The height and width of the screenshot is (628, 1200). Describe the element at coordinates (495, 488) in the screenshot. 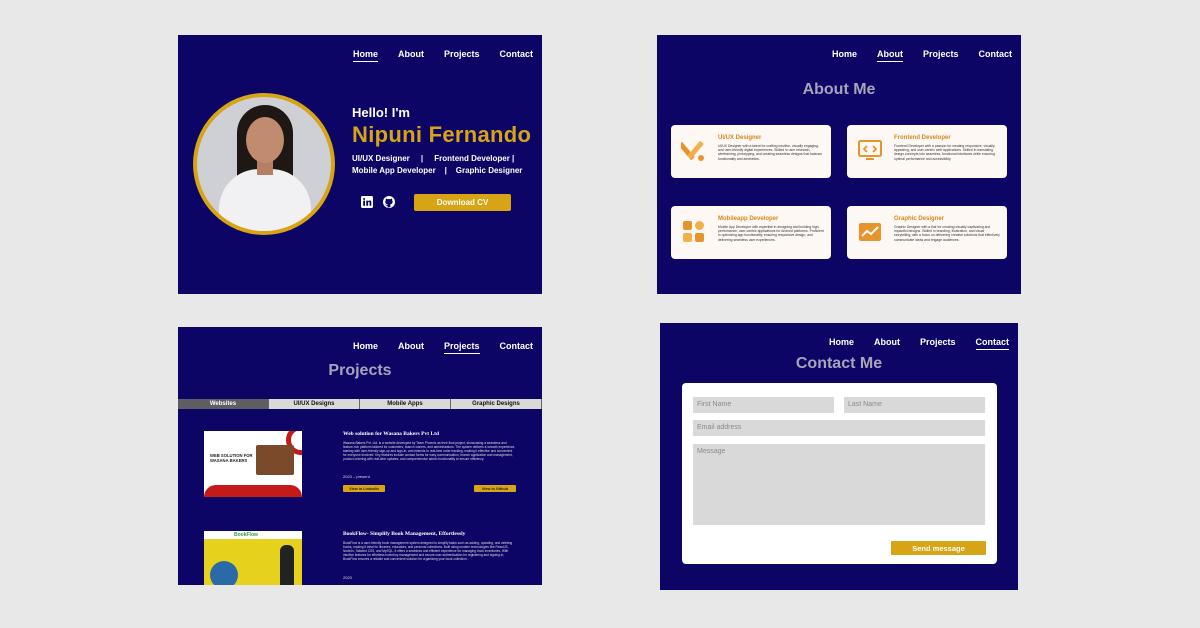

I see `view-github-button: View in Github` at that location.